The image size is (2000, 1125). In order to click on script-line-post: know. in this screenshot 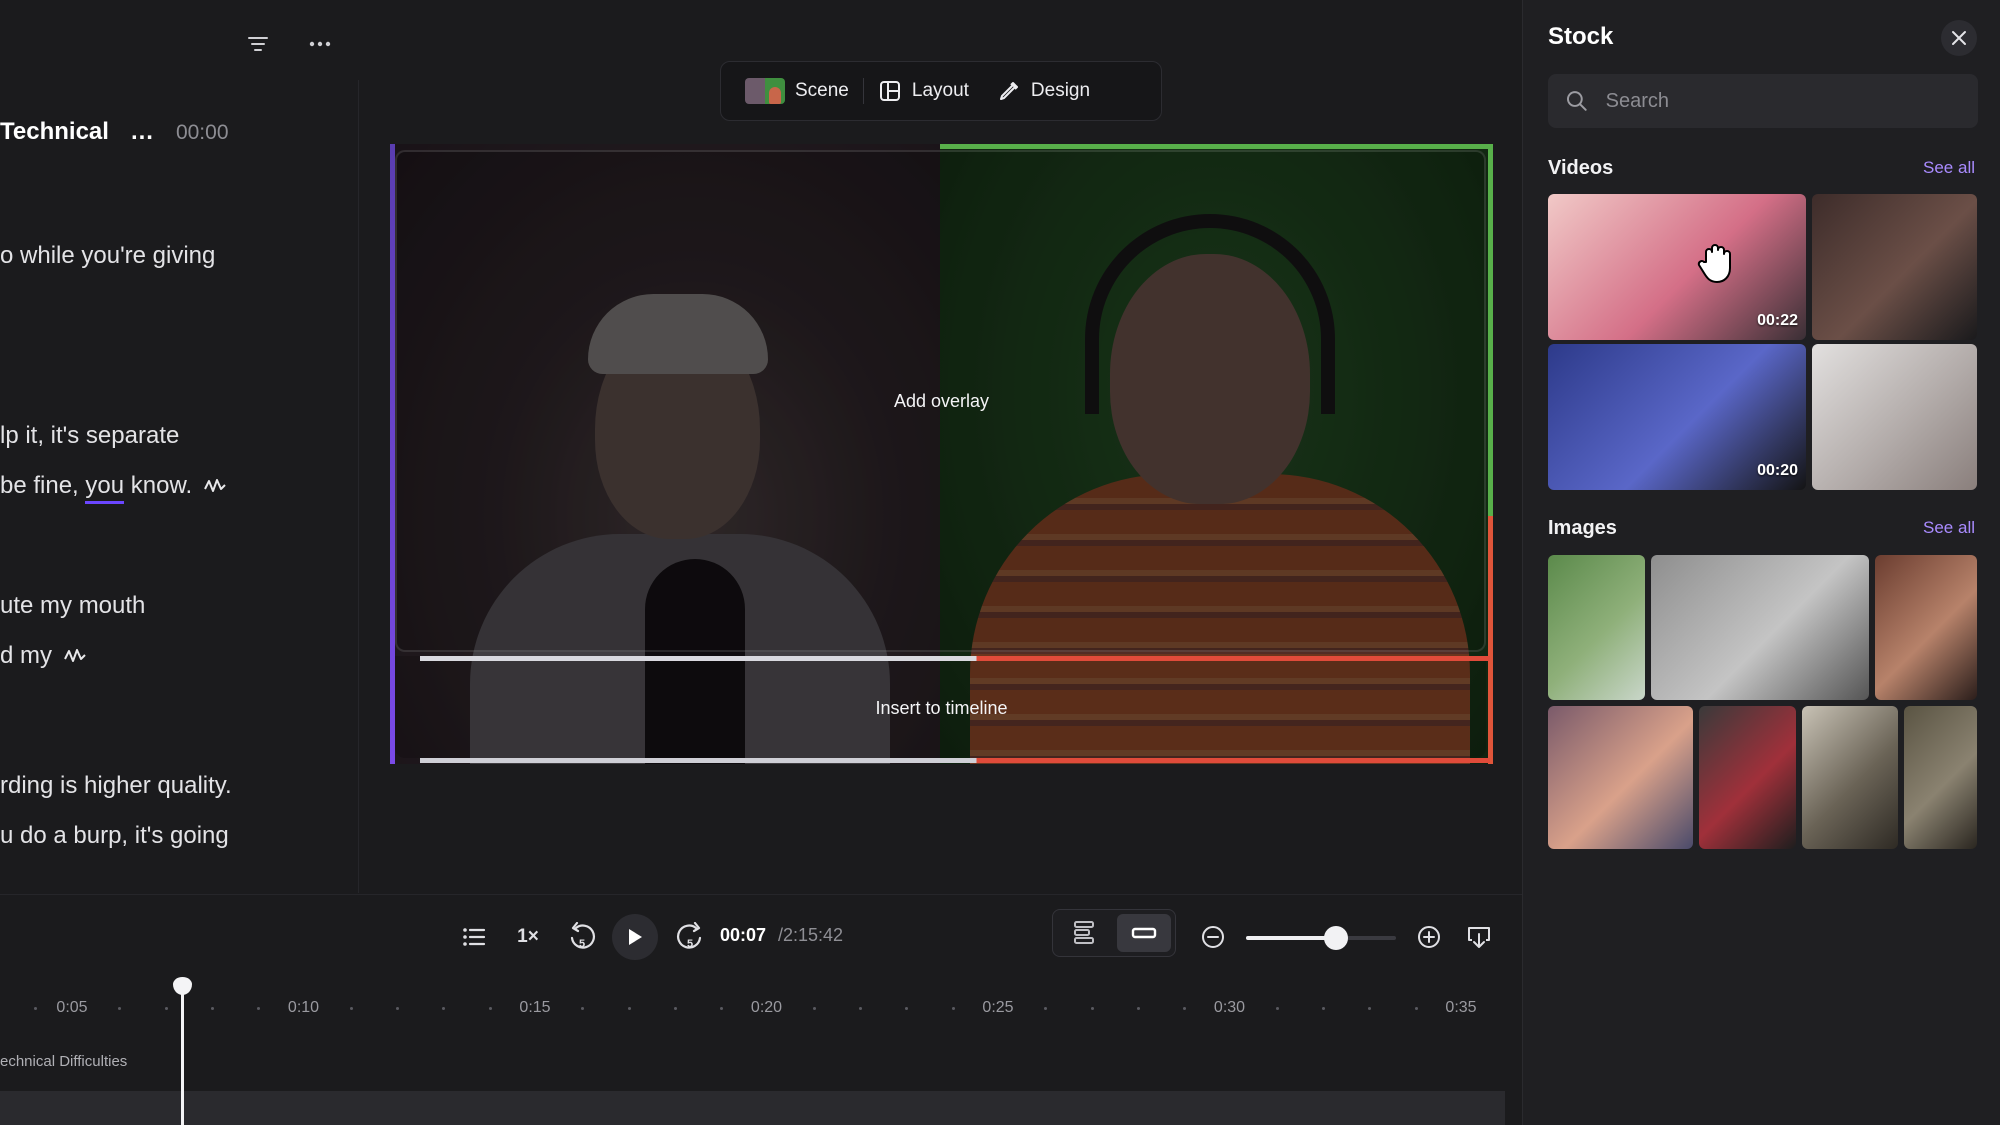, I will do `click(158, 485)`.